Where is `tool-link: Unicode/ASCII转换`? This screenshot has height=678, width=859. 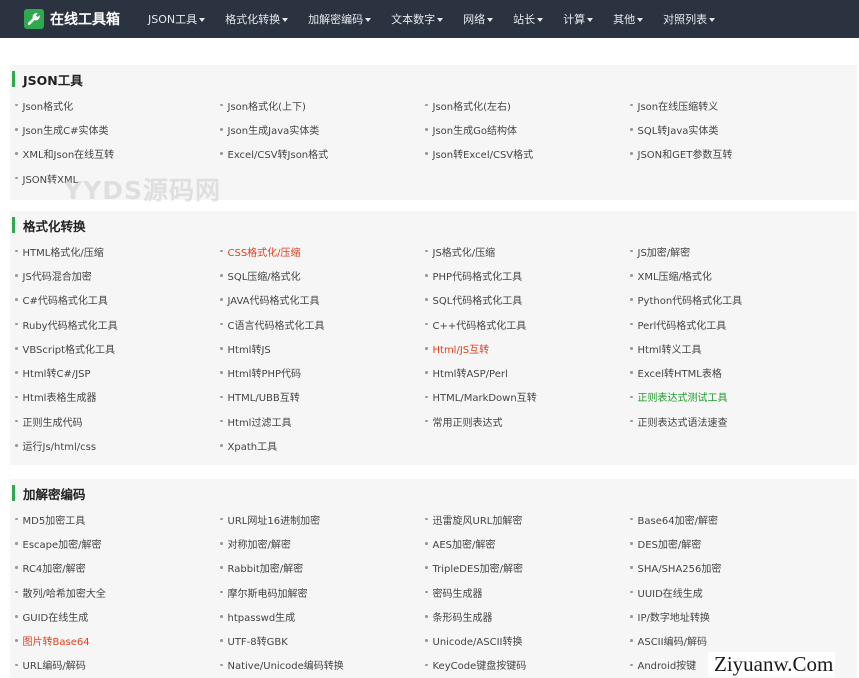
tool-link: Unicode/ASCII转换 is located at coordinates (527, 640).